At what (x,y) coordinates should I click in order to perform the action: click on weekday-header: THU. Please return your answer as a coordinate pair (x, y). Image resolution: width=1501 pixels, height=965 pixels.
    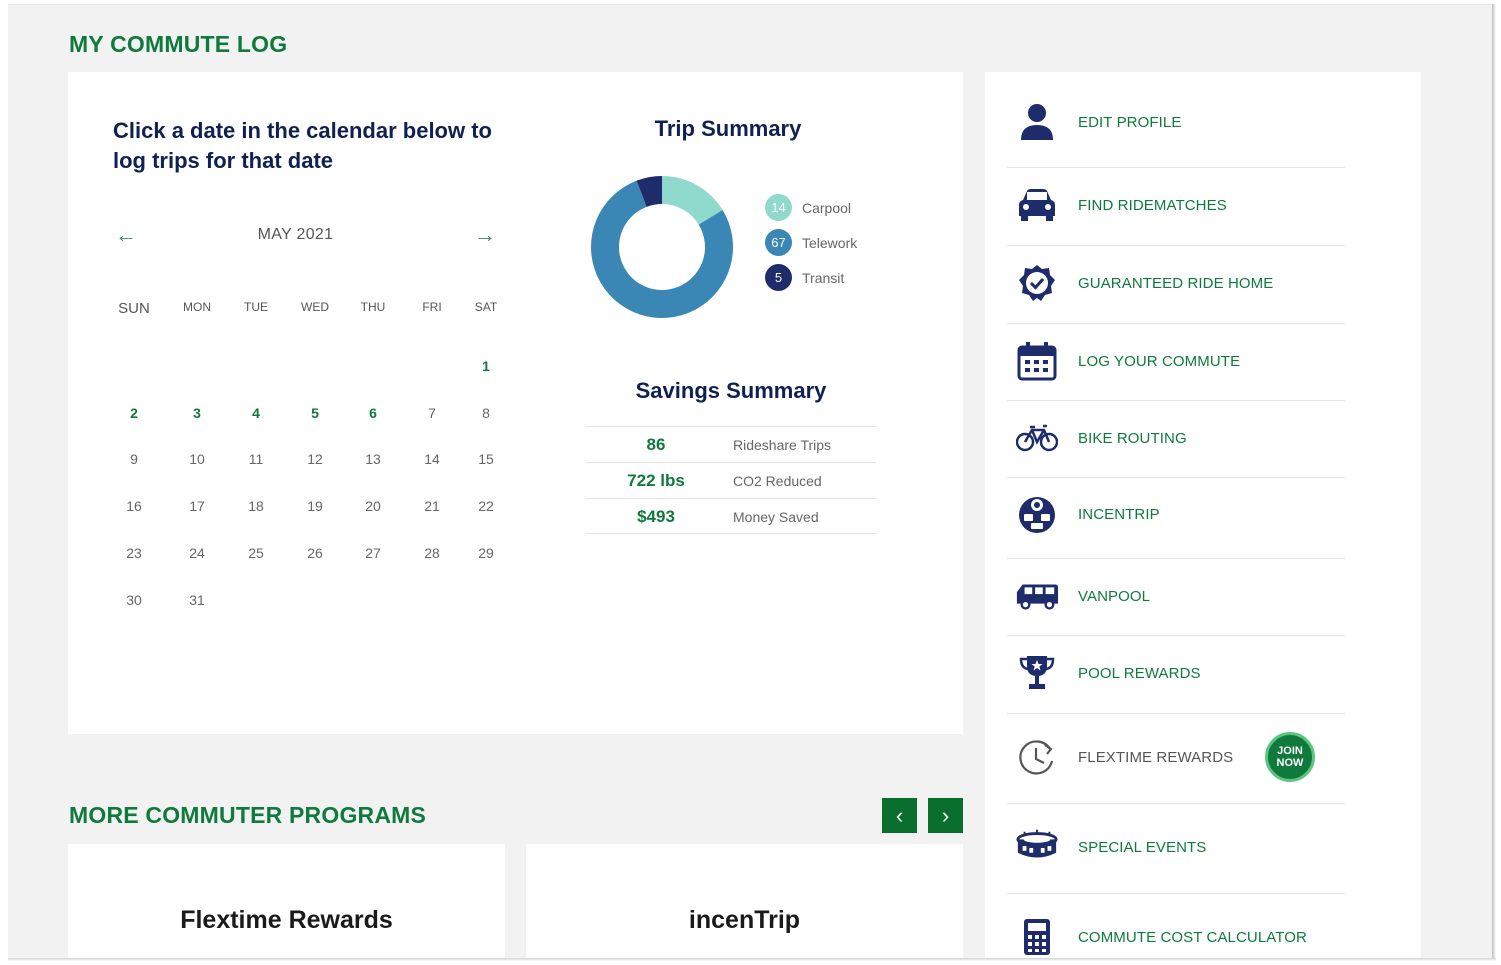
    Looking at the image, I should click on (373, 307).